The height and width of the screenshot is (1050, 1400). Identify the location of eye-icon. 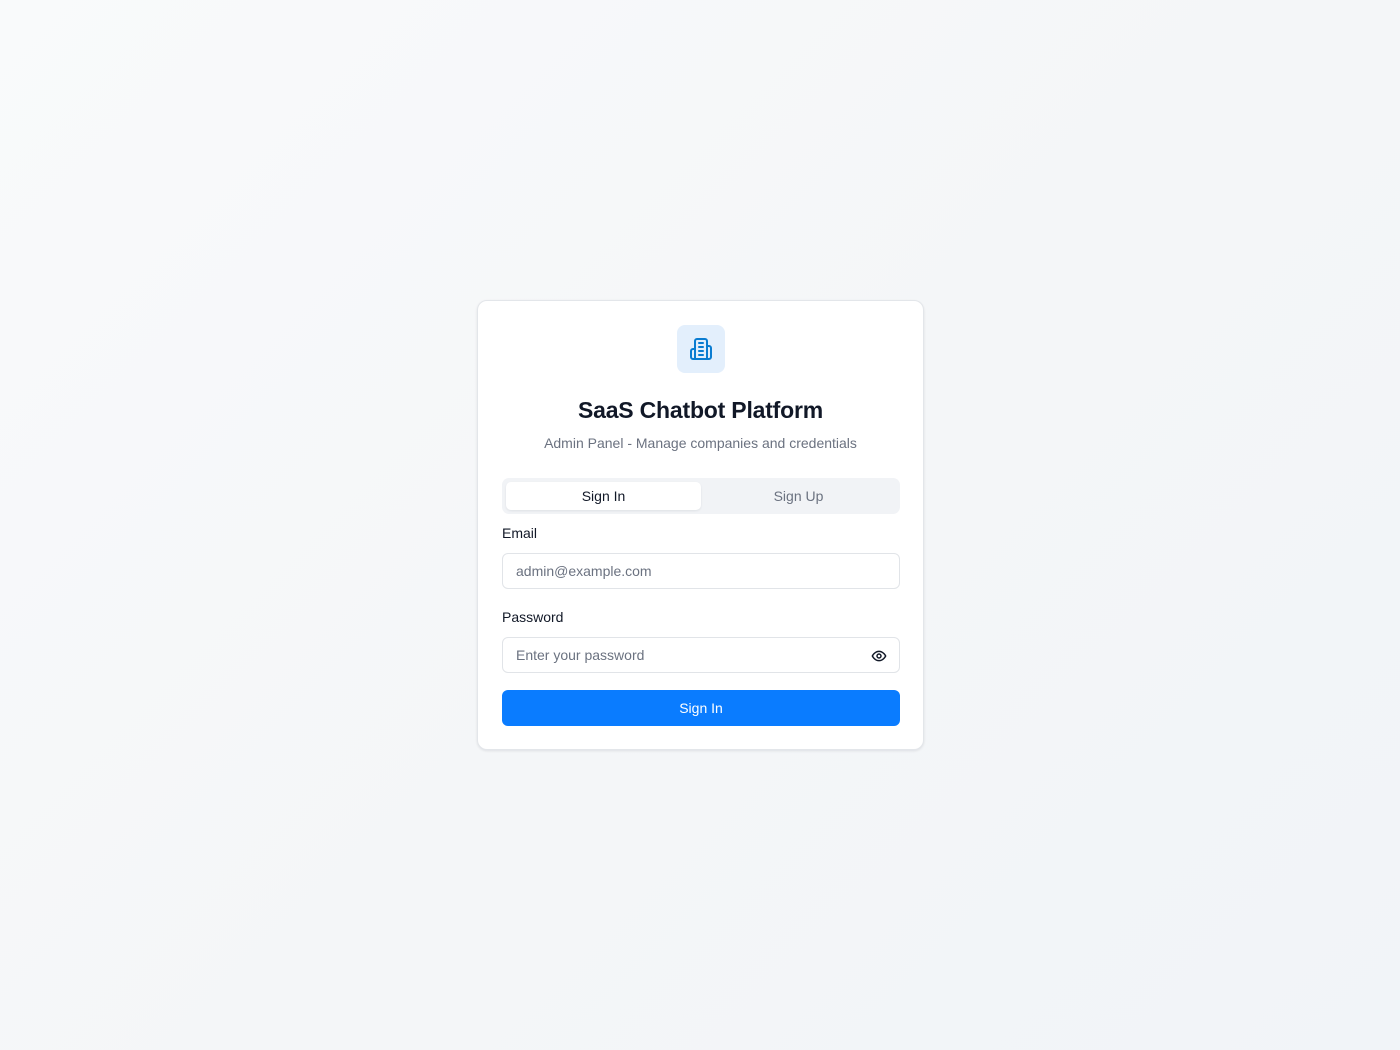
(879, 656).